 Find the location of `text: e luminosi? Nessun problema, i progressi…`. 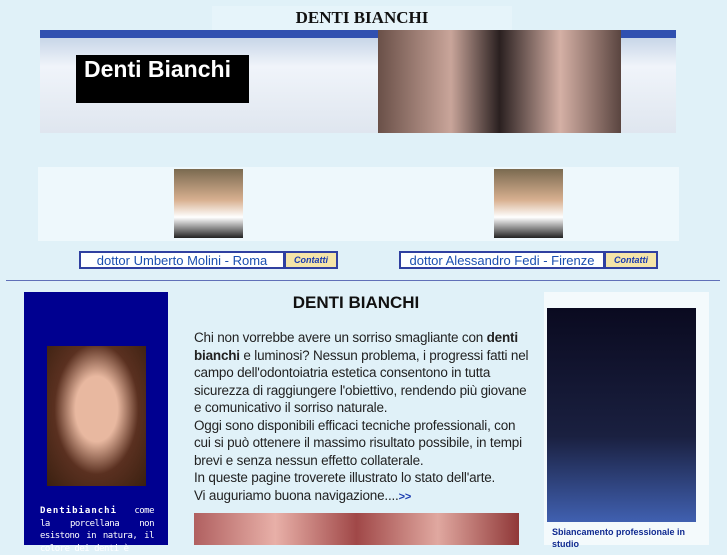

text: e luminosi? Nessun problema, i progressi… is located at coordinates (361, 381).